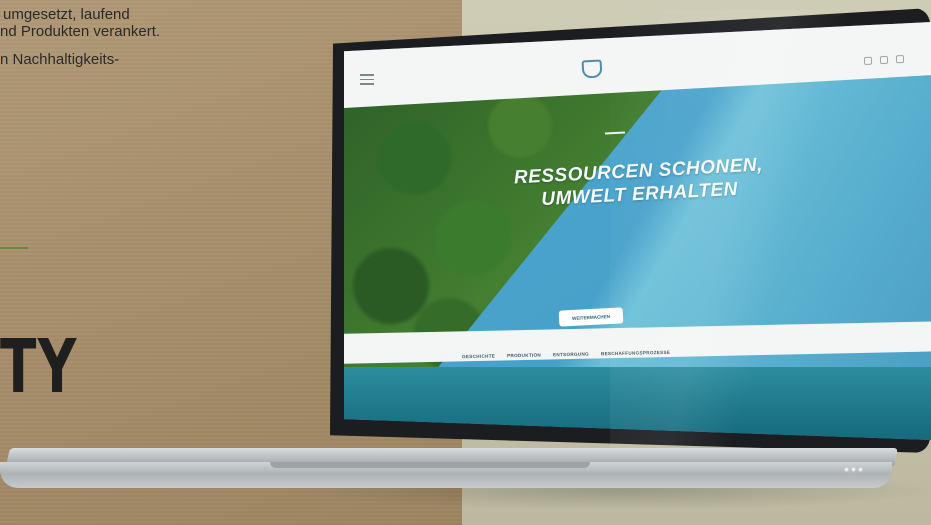 This screenshot has height=525, width=931. What do you see at coordinates (66, 14) in the screenshot?
I see `body-line-1: umgesetzt, laufend` at bounding box center [66, 14].